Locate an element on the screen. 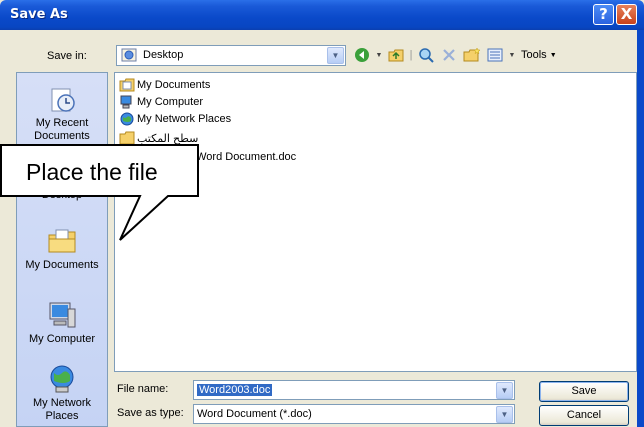  folder-icon is located at coordinates (127, 84).